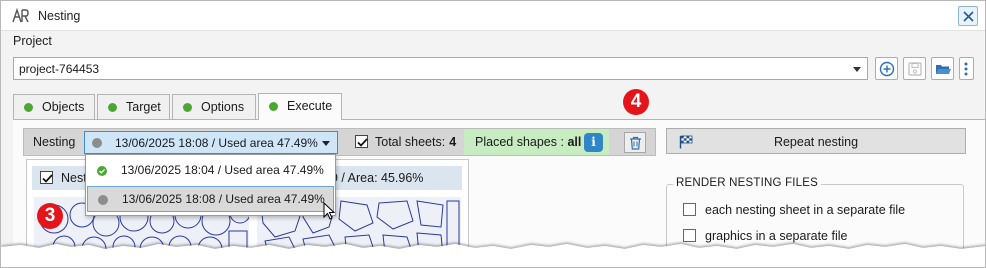 The height and width of the screenshot is (268, 986). I want to click on project-label: Project, so click(32, 41).